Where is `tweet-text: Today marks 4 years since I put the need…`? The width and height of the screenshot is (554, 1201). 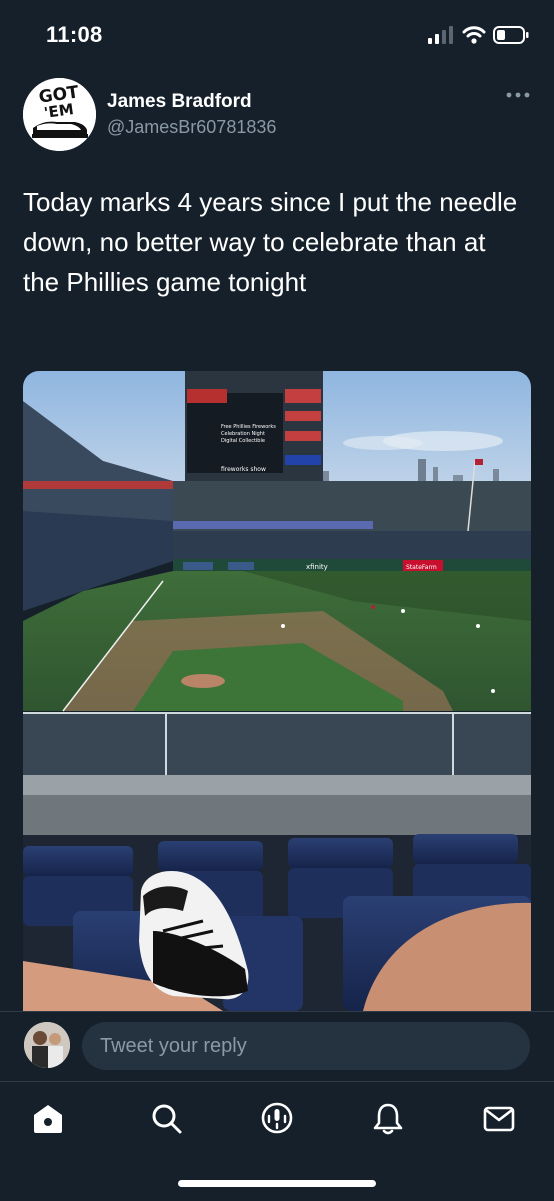
tweet-text: Today marks 4 years since I put the need… is located at coordinates (270, 242).